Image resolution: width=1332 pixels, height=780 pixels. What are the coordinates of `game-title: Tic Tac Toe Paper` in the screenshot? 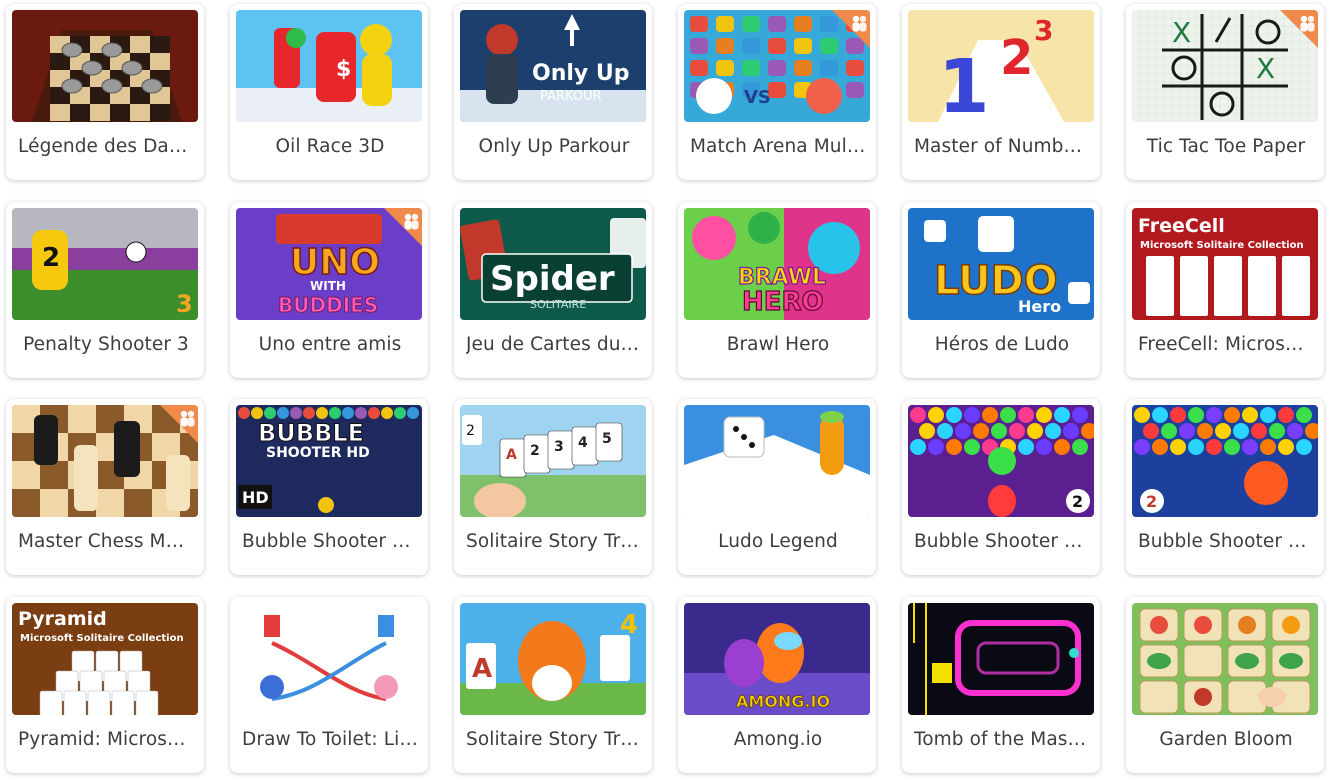 It's located at (1226, 147).